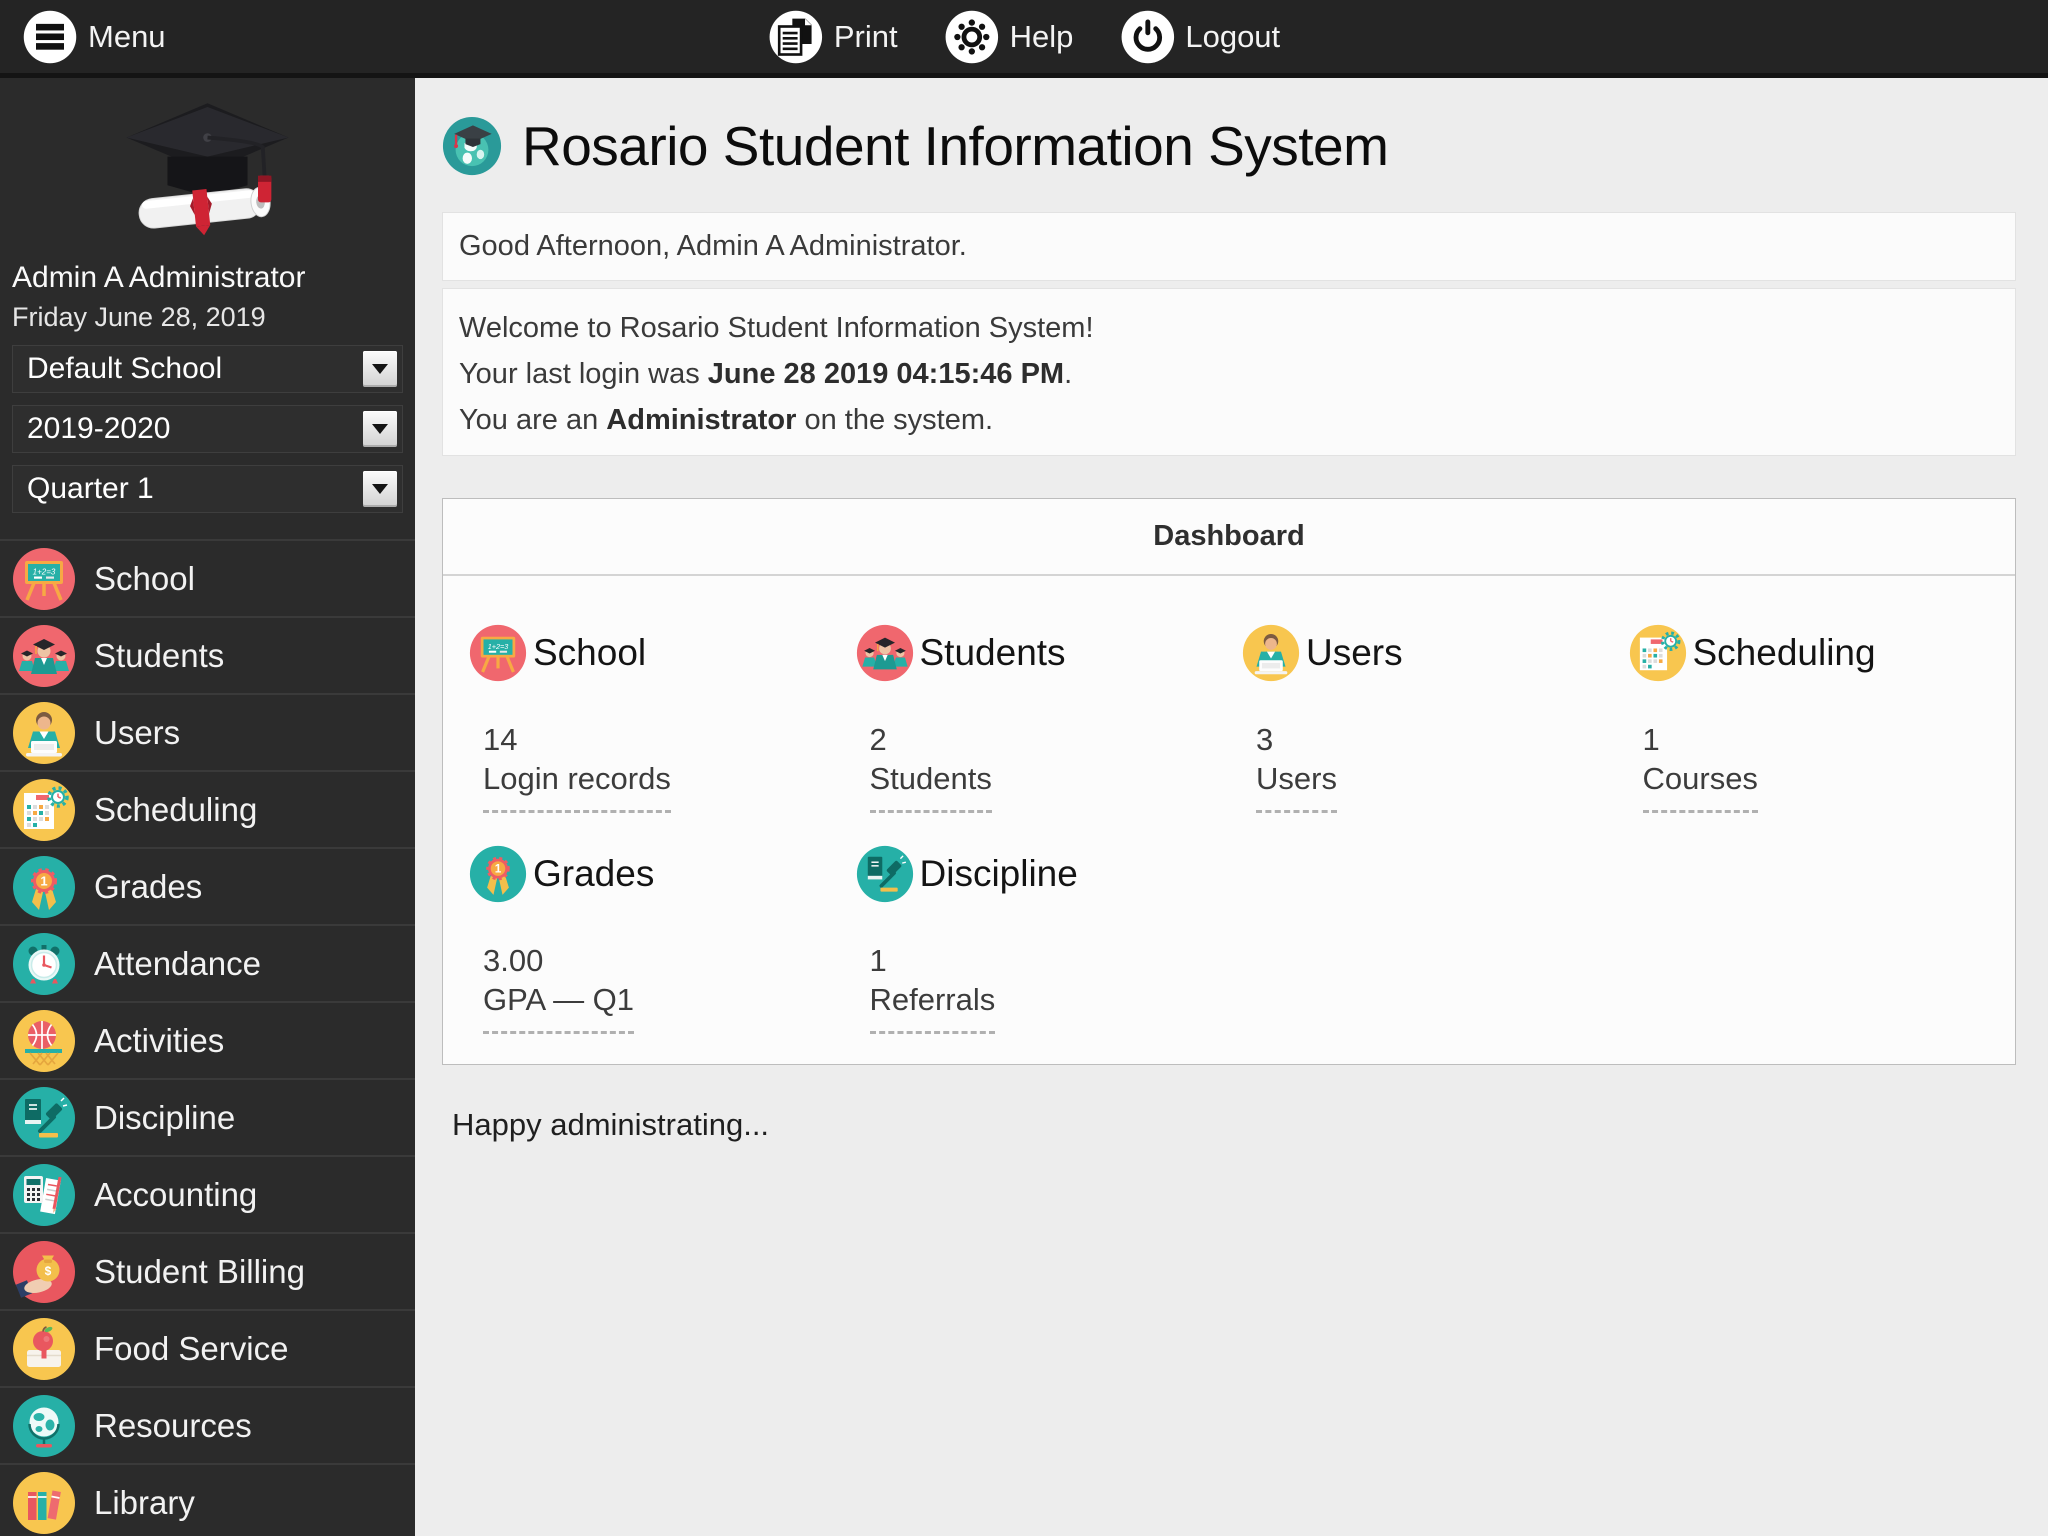 This screenshot has height=1536, width=2048. I want to click on print-icon, so click(796, 36).